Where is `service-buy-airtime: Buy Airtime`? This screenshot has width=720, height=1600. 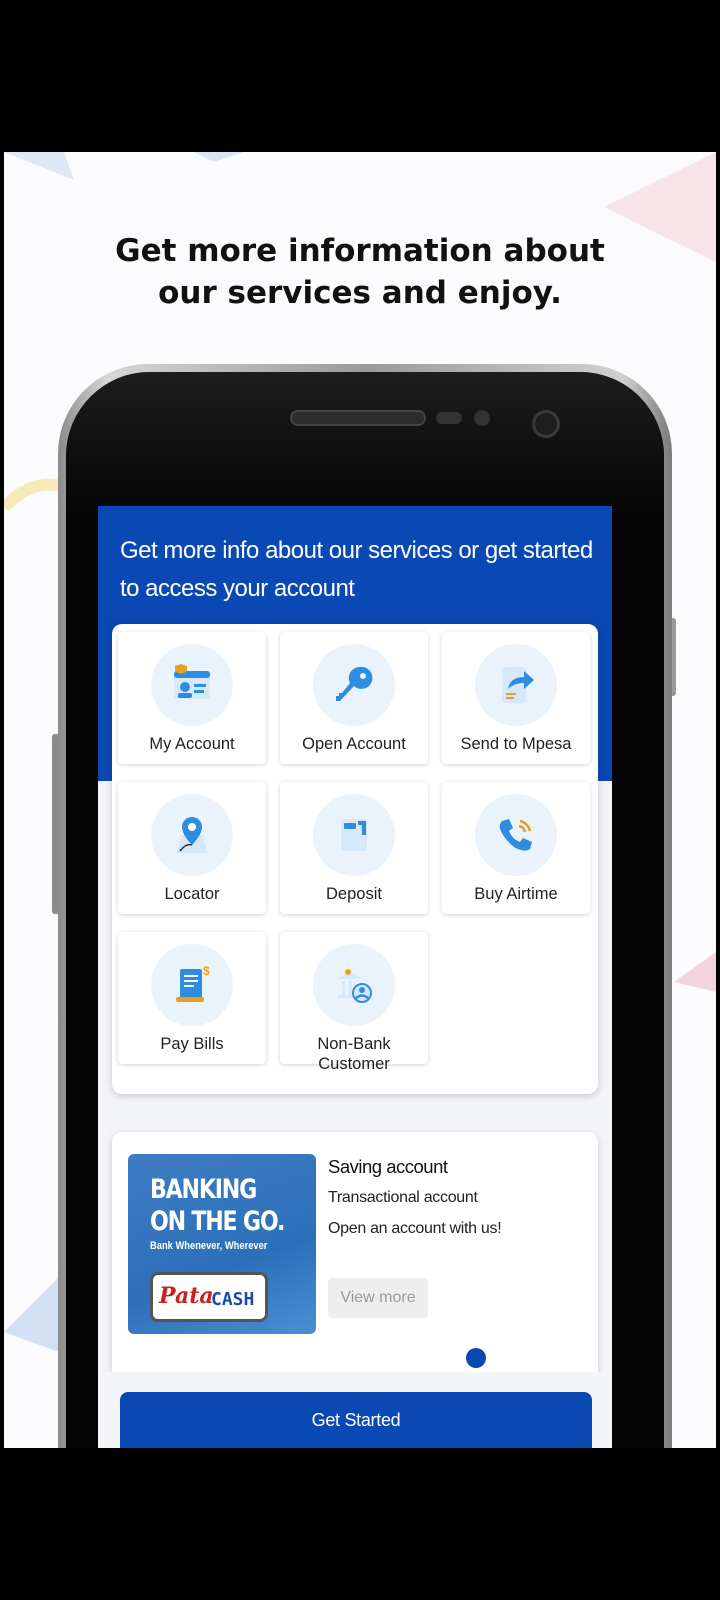
service-buy-airtime: Buy Airtime is located at coordinates (516, 848).